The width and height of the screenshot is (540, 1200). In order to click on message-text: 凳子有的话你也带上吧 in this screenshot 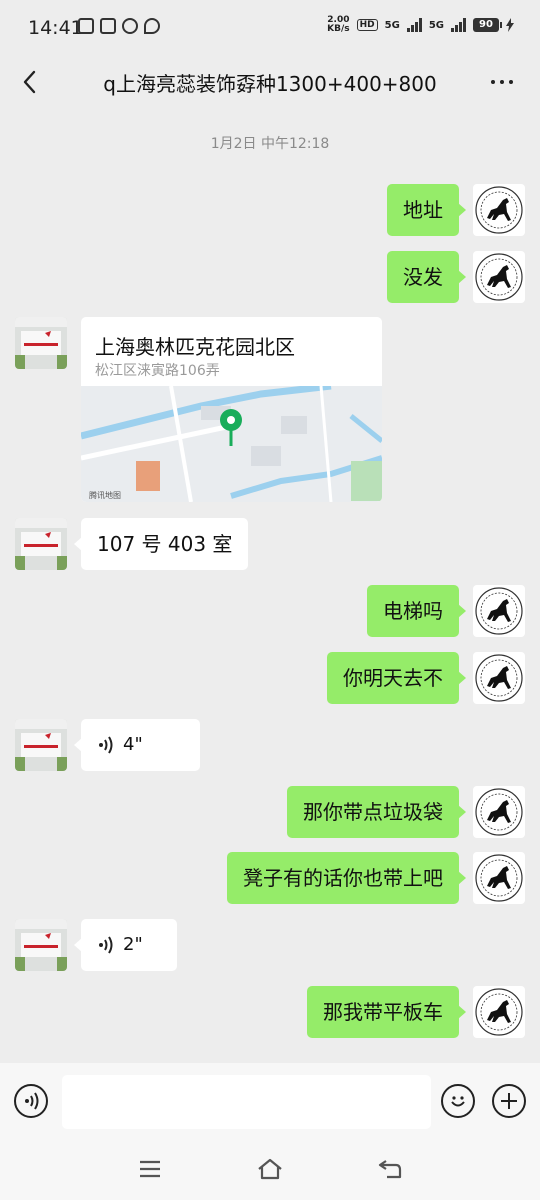, I will do `click(343, 878)`.